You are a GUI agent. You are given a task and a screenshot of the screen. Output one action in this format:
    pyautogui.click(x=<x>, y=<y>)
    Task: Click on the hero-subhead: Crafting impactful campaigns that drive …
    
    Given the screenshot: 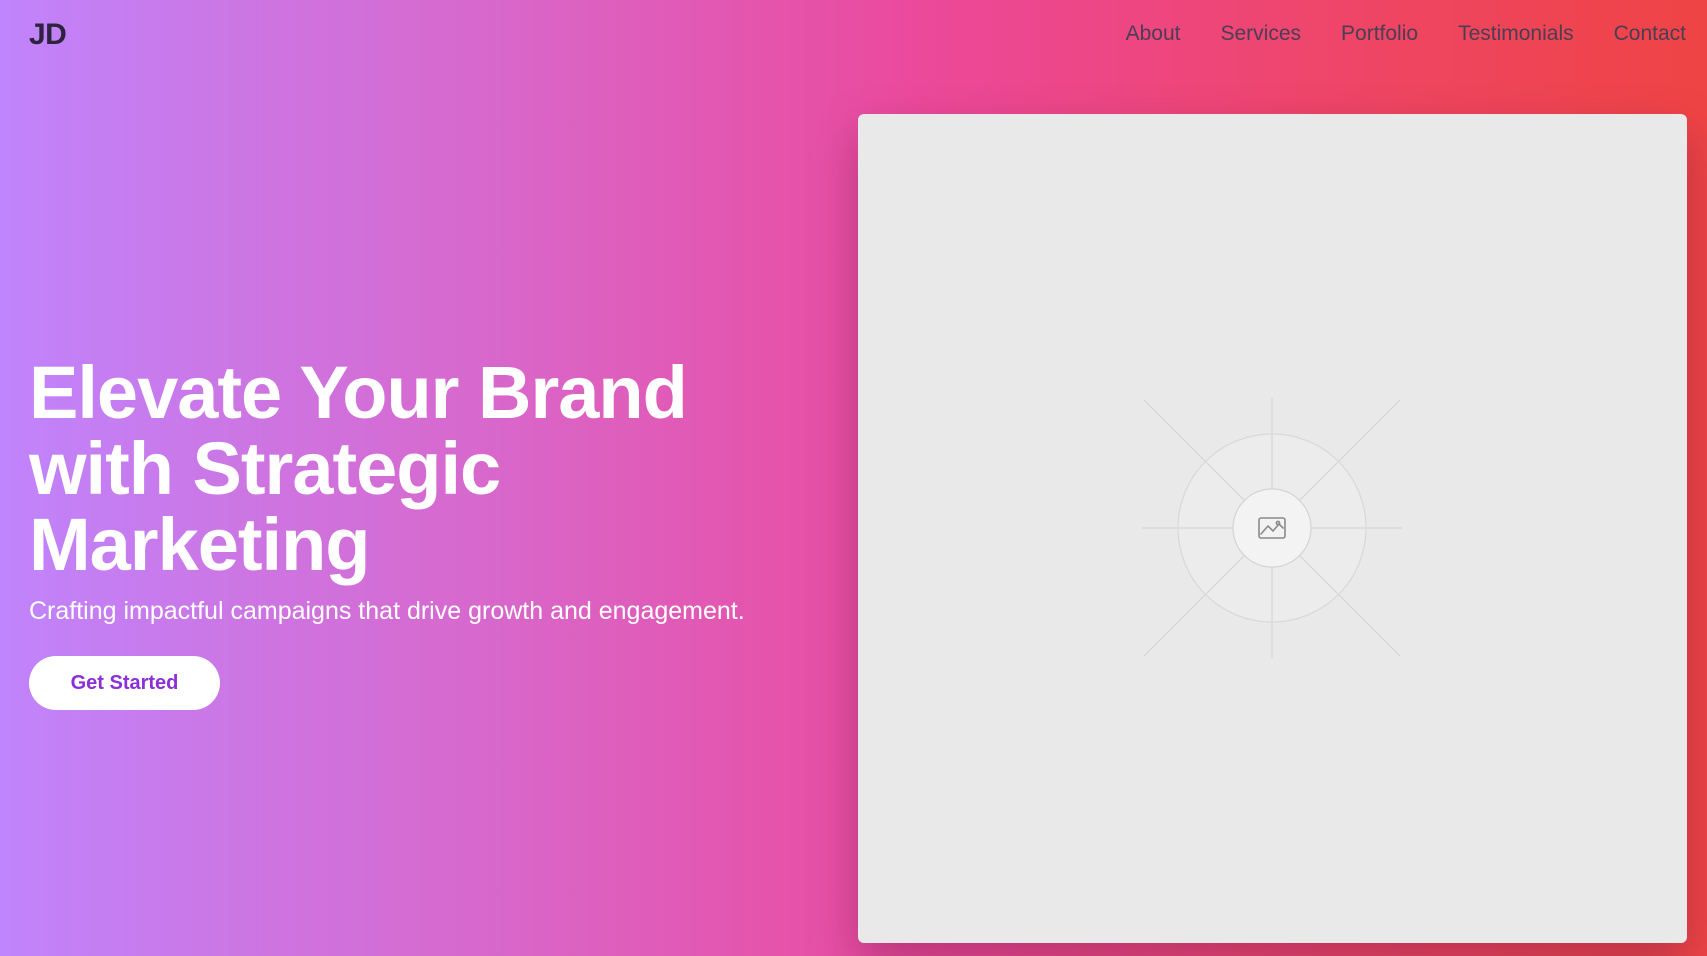 What is the action you would take?
    pyautogui.click(x=387, y=611)
    